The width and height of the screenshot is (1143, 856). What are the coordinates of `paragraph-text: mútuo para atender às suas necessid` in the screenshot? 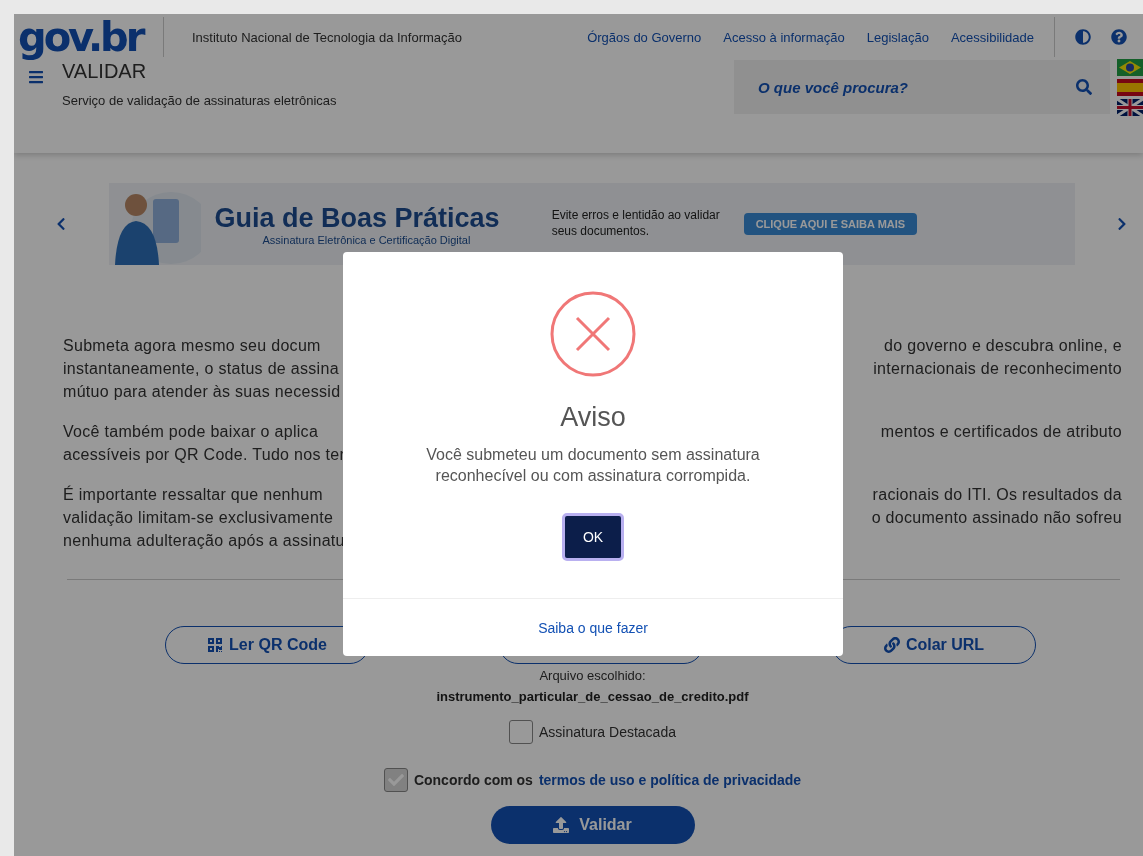 It's located at (202, 392).